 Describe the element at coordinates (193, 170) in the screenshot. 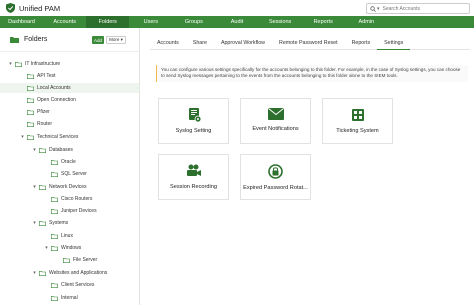

I see `video-camera-icon` at that location.